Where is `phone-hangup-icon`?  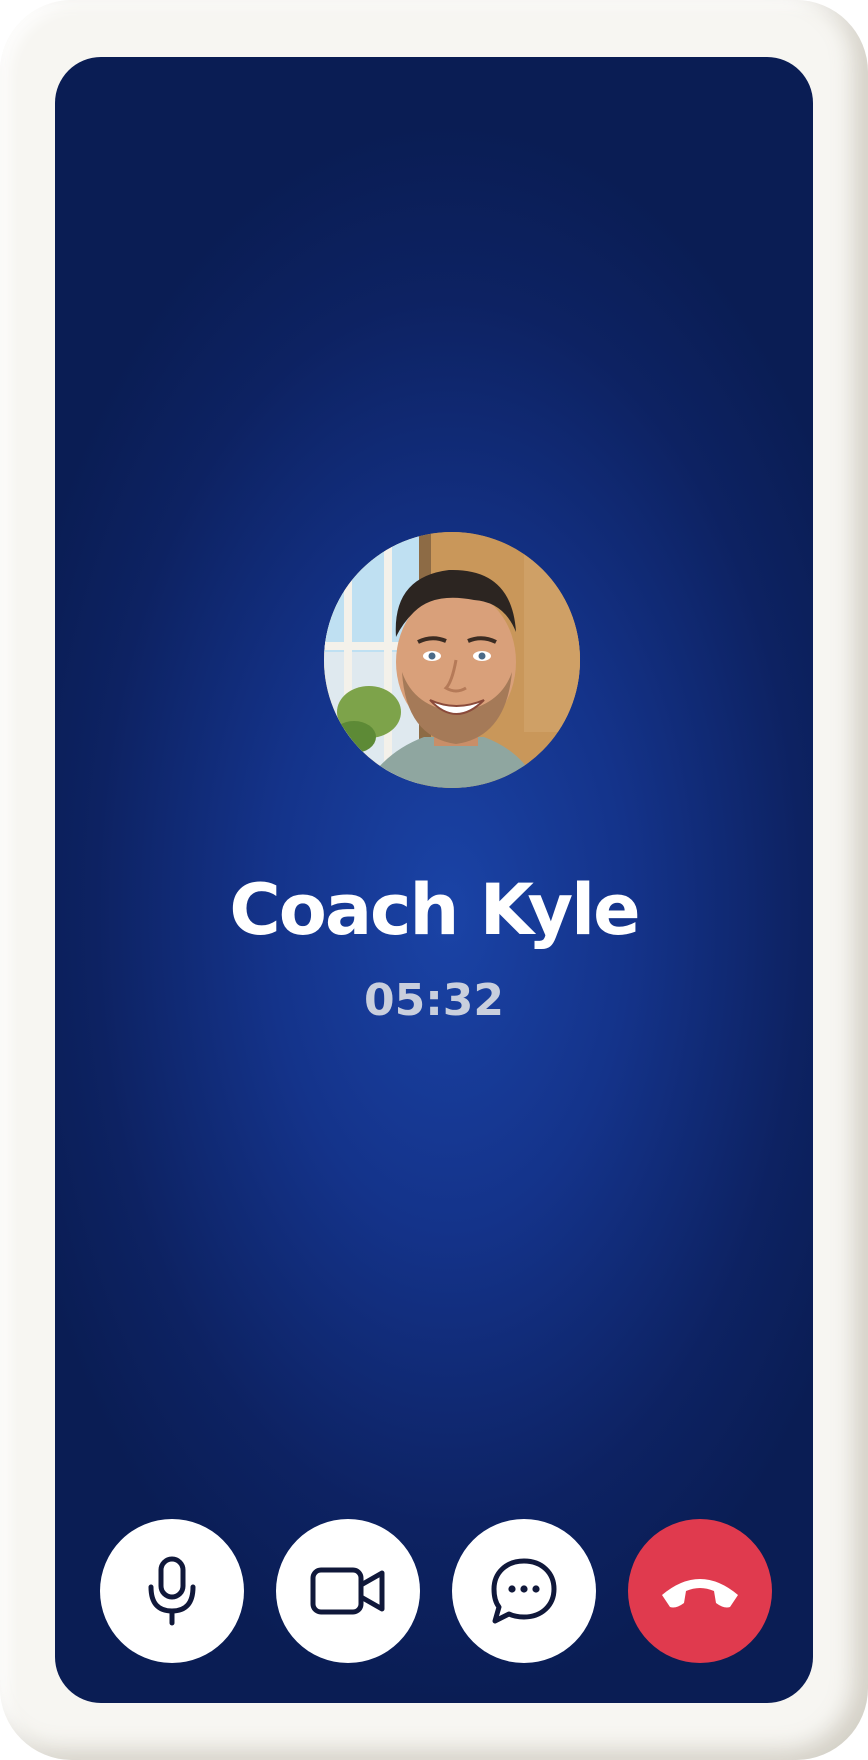
phone-hangup-icon is located at coordinates (700, 1591).